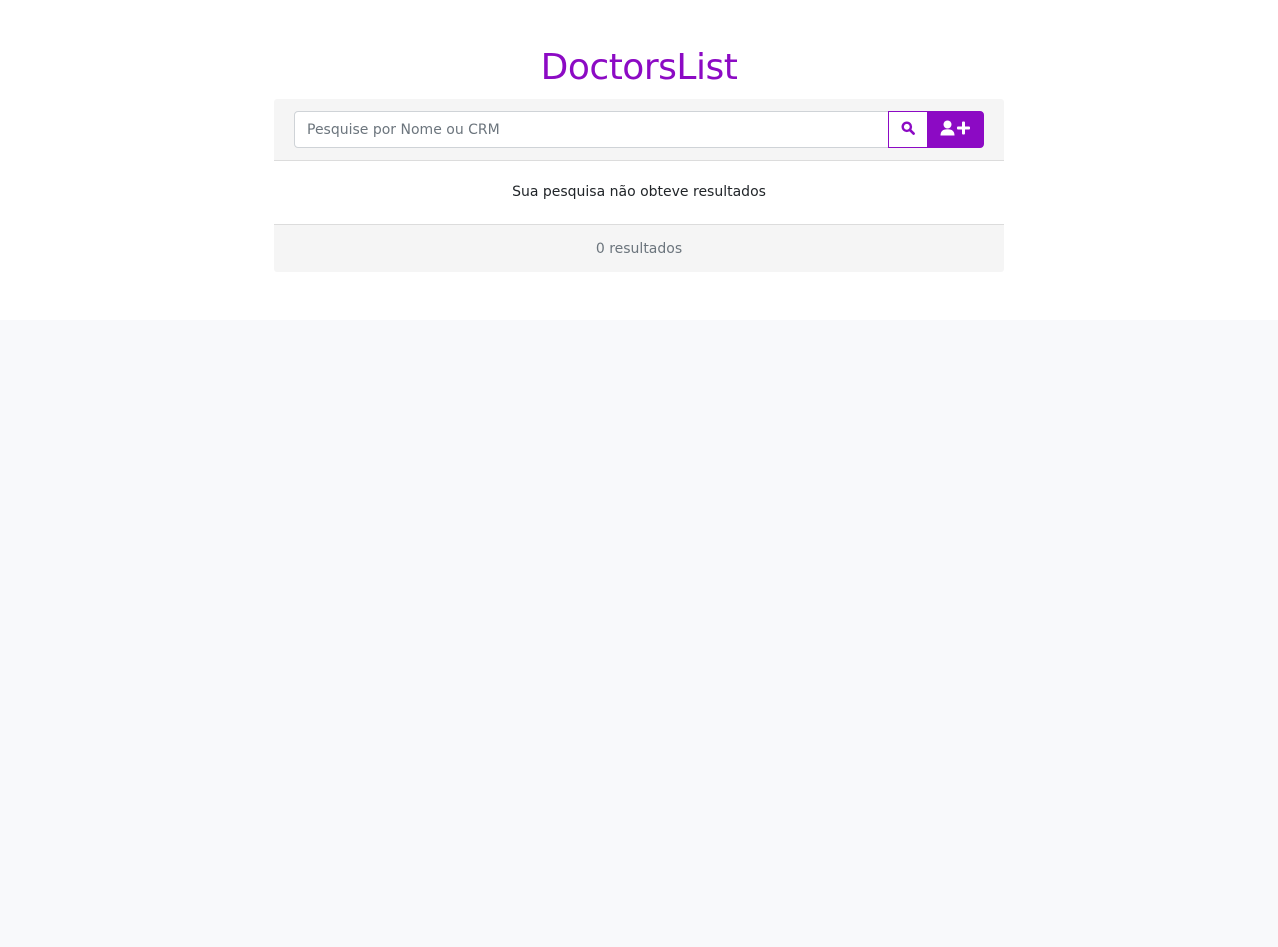 Image resolution: width=1278 pixels, height=947 pixels. What do you see at coordinates (591, 129) in the screenshot?
I see `search-input` at bounding box center [591, 129].